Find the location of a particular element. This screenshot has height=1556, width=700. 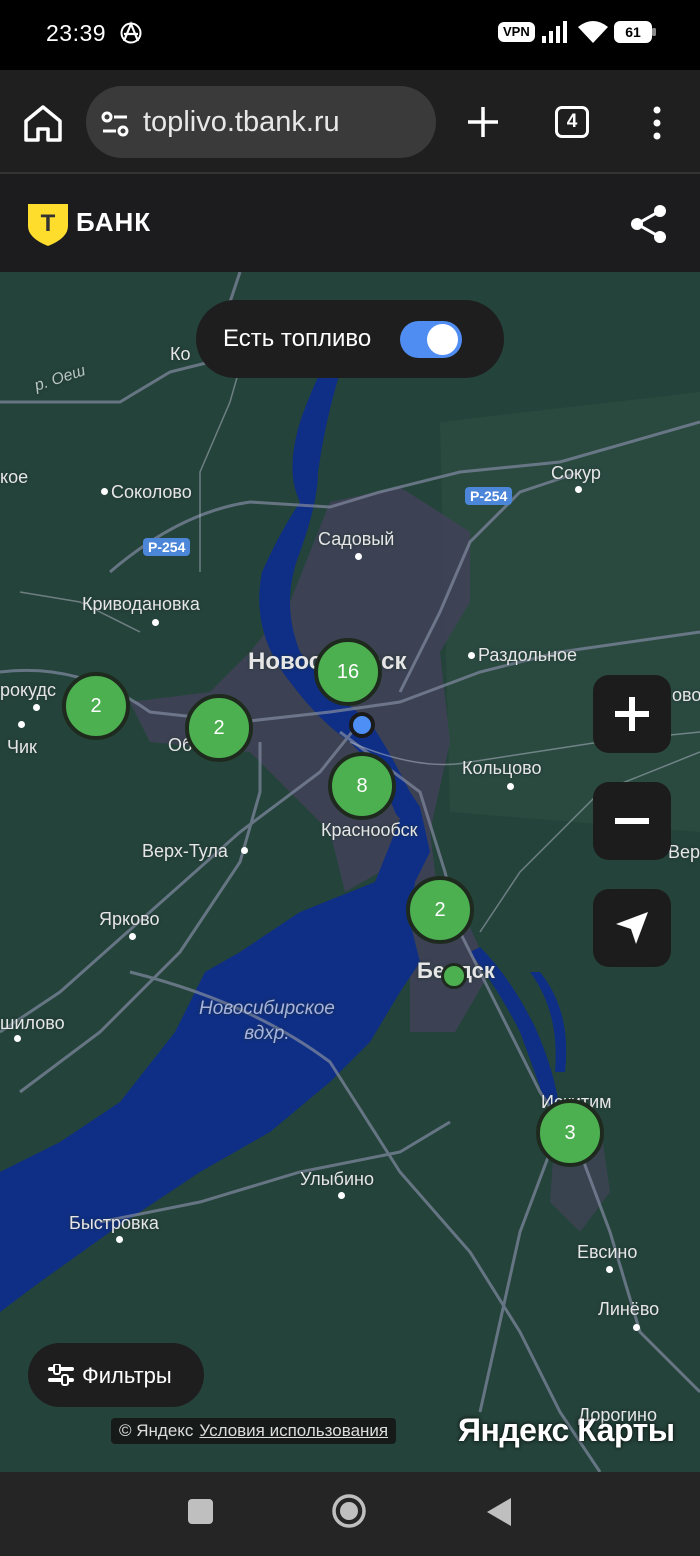

toggle-knob is located at coordinates (442, 339).